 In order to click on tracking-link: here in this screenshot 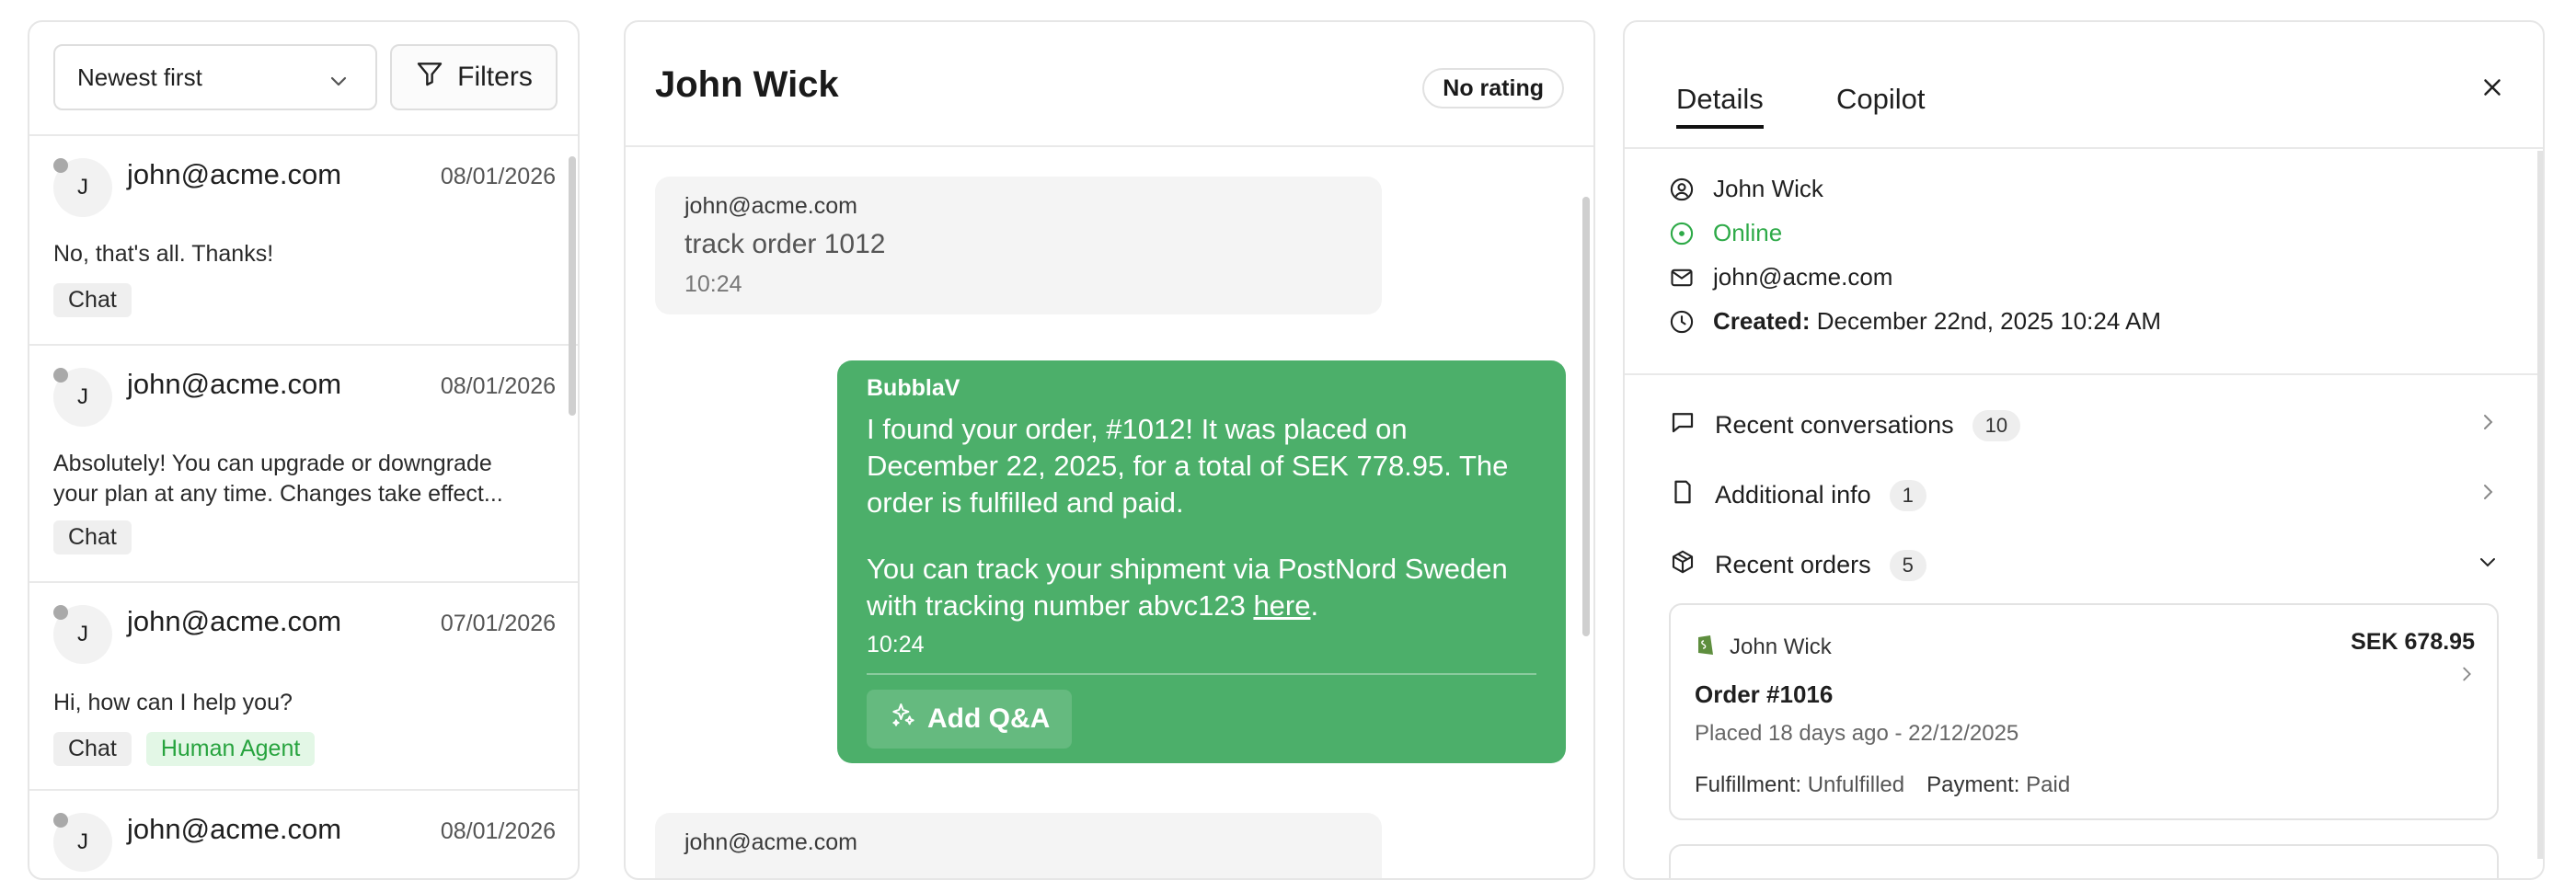, I will do `click(1281, 605)`.